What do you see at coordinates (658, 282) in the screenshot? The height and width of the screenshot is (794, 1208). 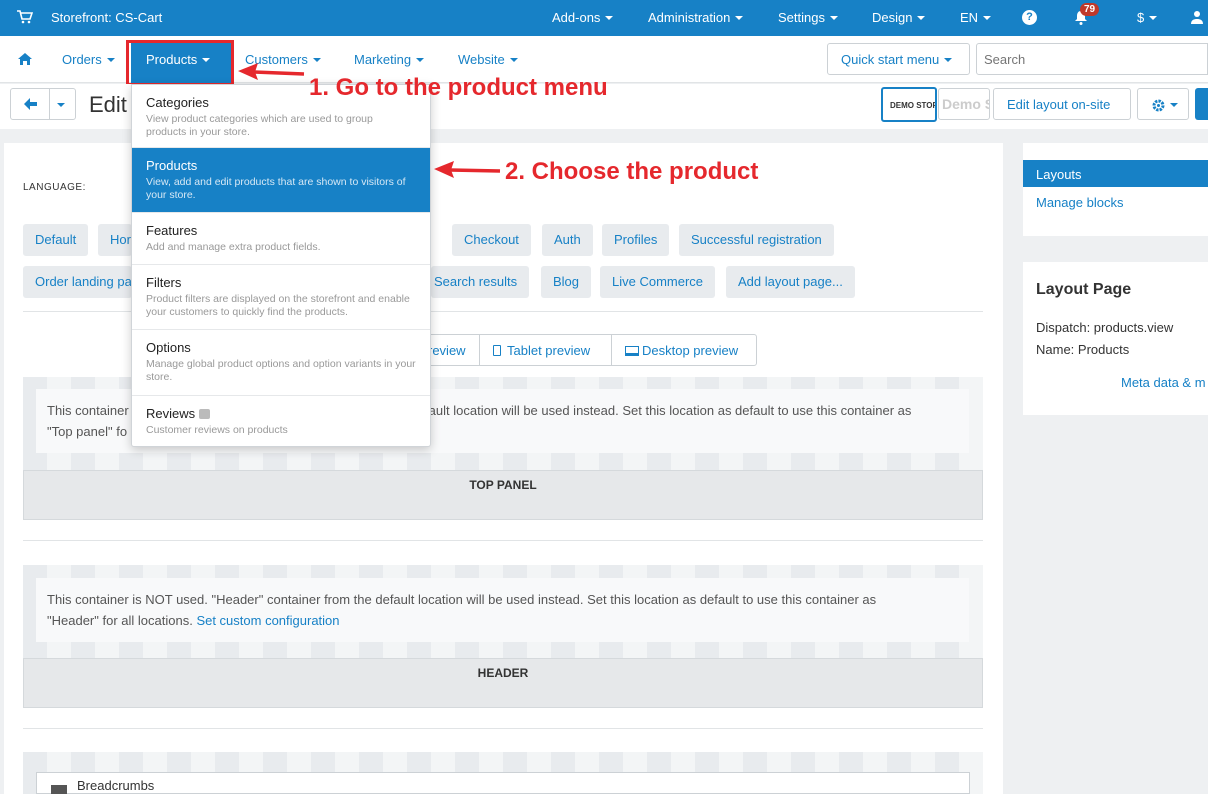 I see `layout-page-tab: Live Commerce` at bounding box center [658, 282].